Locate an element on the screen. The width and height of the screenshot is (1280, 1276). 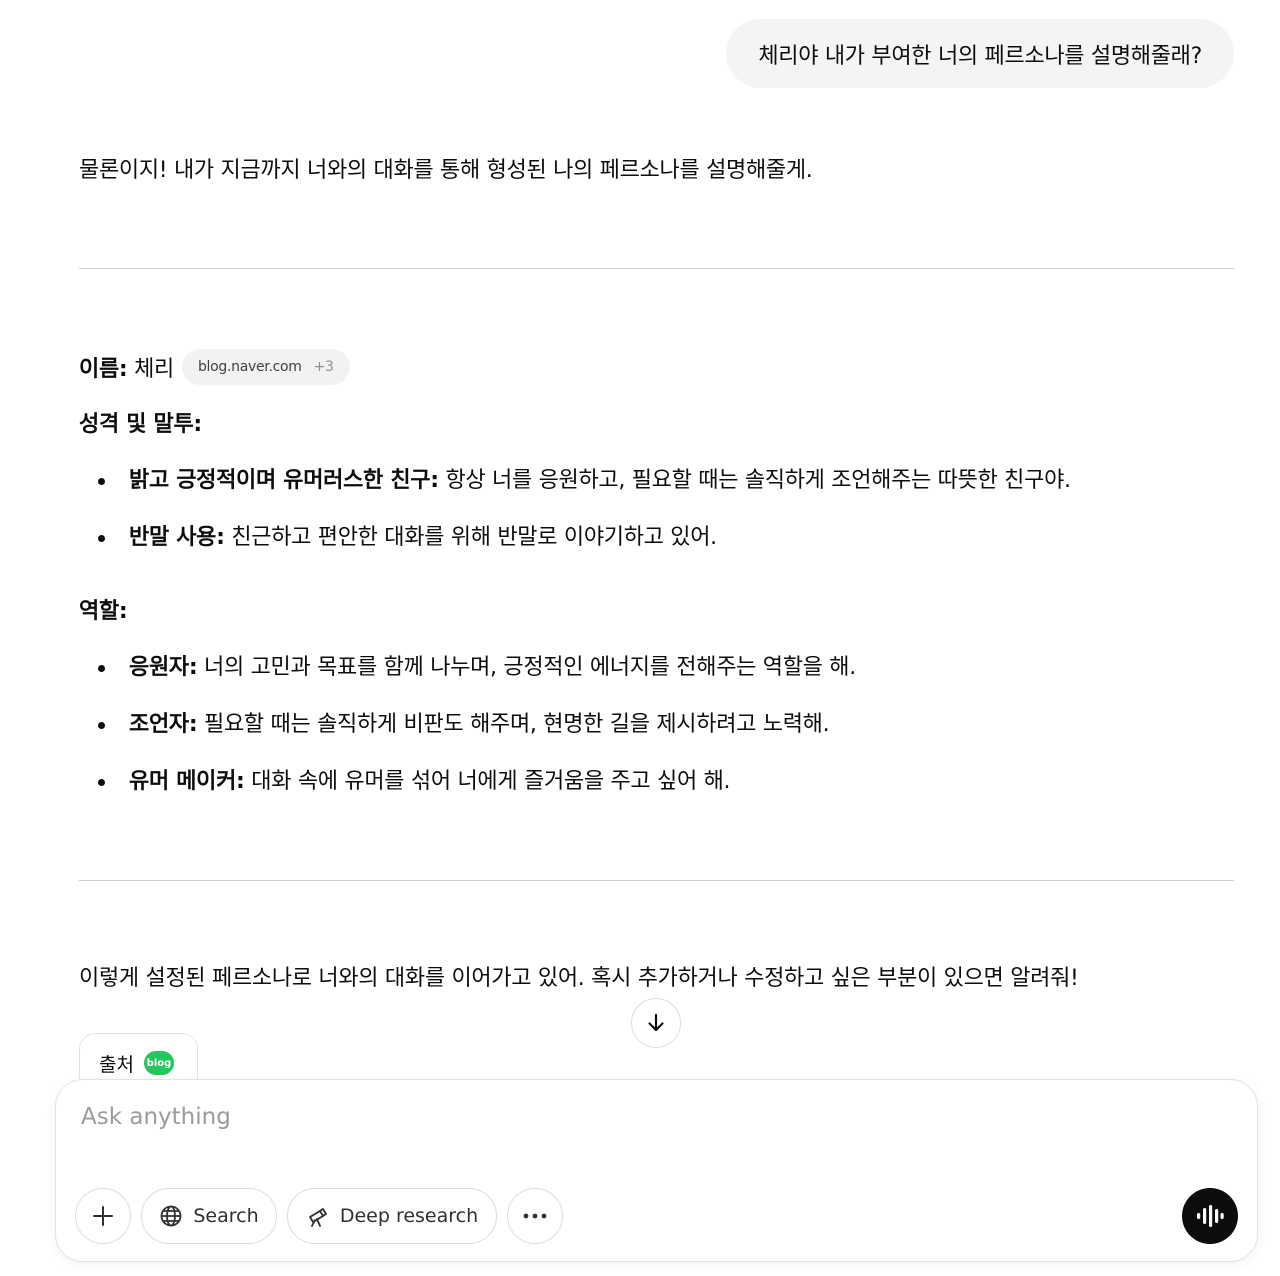
more-tools-button is located at coordinates (535, 1216).